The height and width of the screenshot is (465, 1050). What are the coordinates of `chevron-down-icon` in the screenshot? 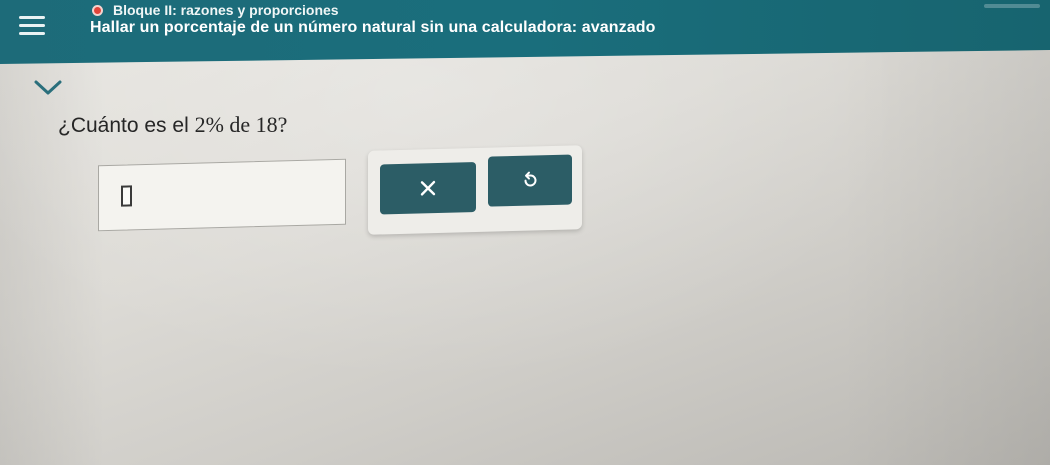 It's located at (48, 87).